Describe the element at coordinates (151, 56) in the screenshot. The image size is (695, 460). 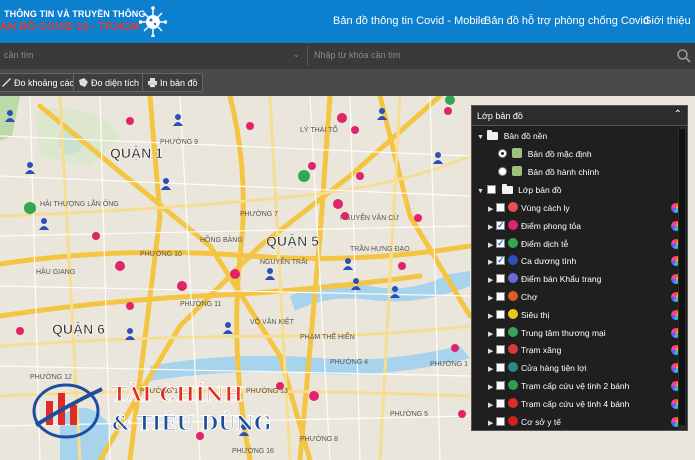
I see `search-category-select: cần tìm ⌄` at that location.